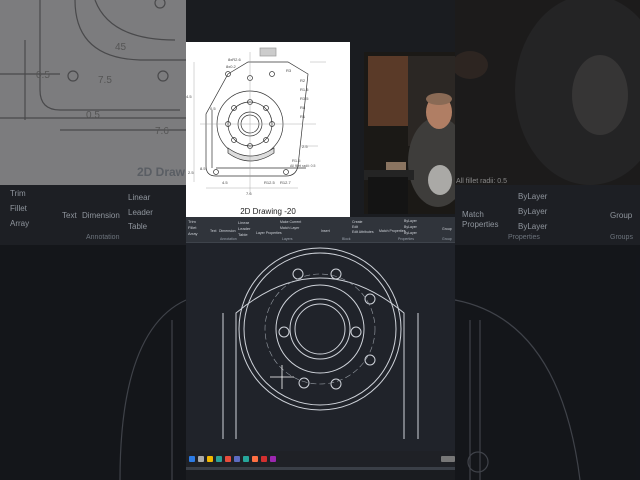  What do you see at coordinates (210, 459) in the screenshot?
I see `file-explorer-icon` at bounding box center [210, 459].